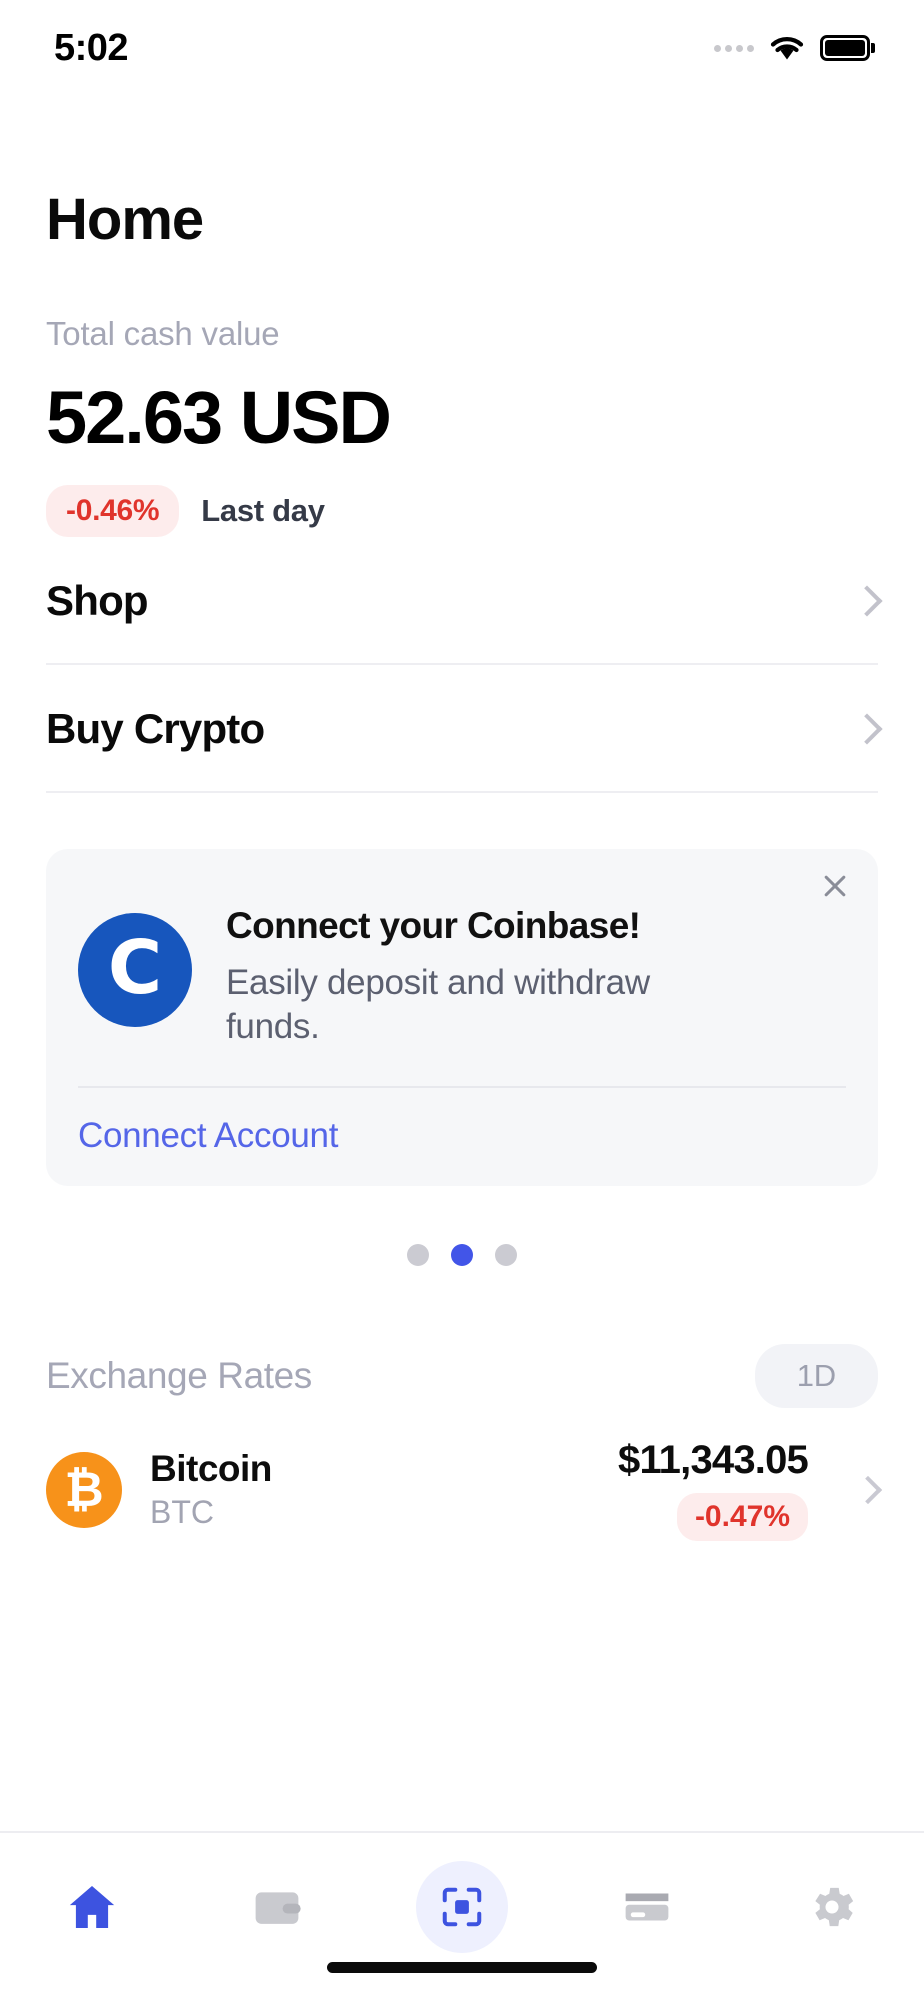  Describe the element at coordinates (125, 219) in the screenshot. I see `page-title: Home` at that location.